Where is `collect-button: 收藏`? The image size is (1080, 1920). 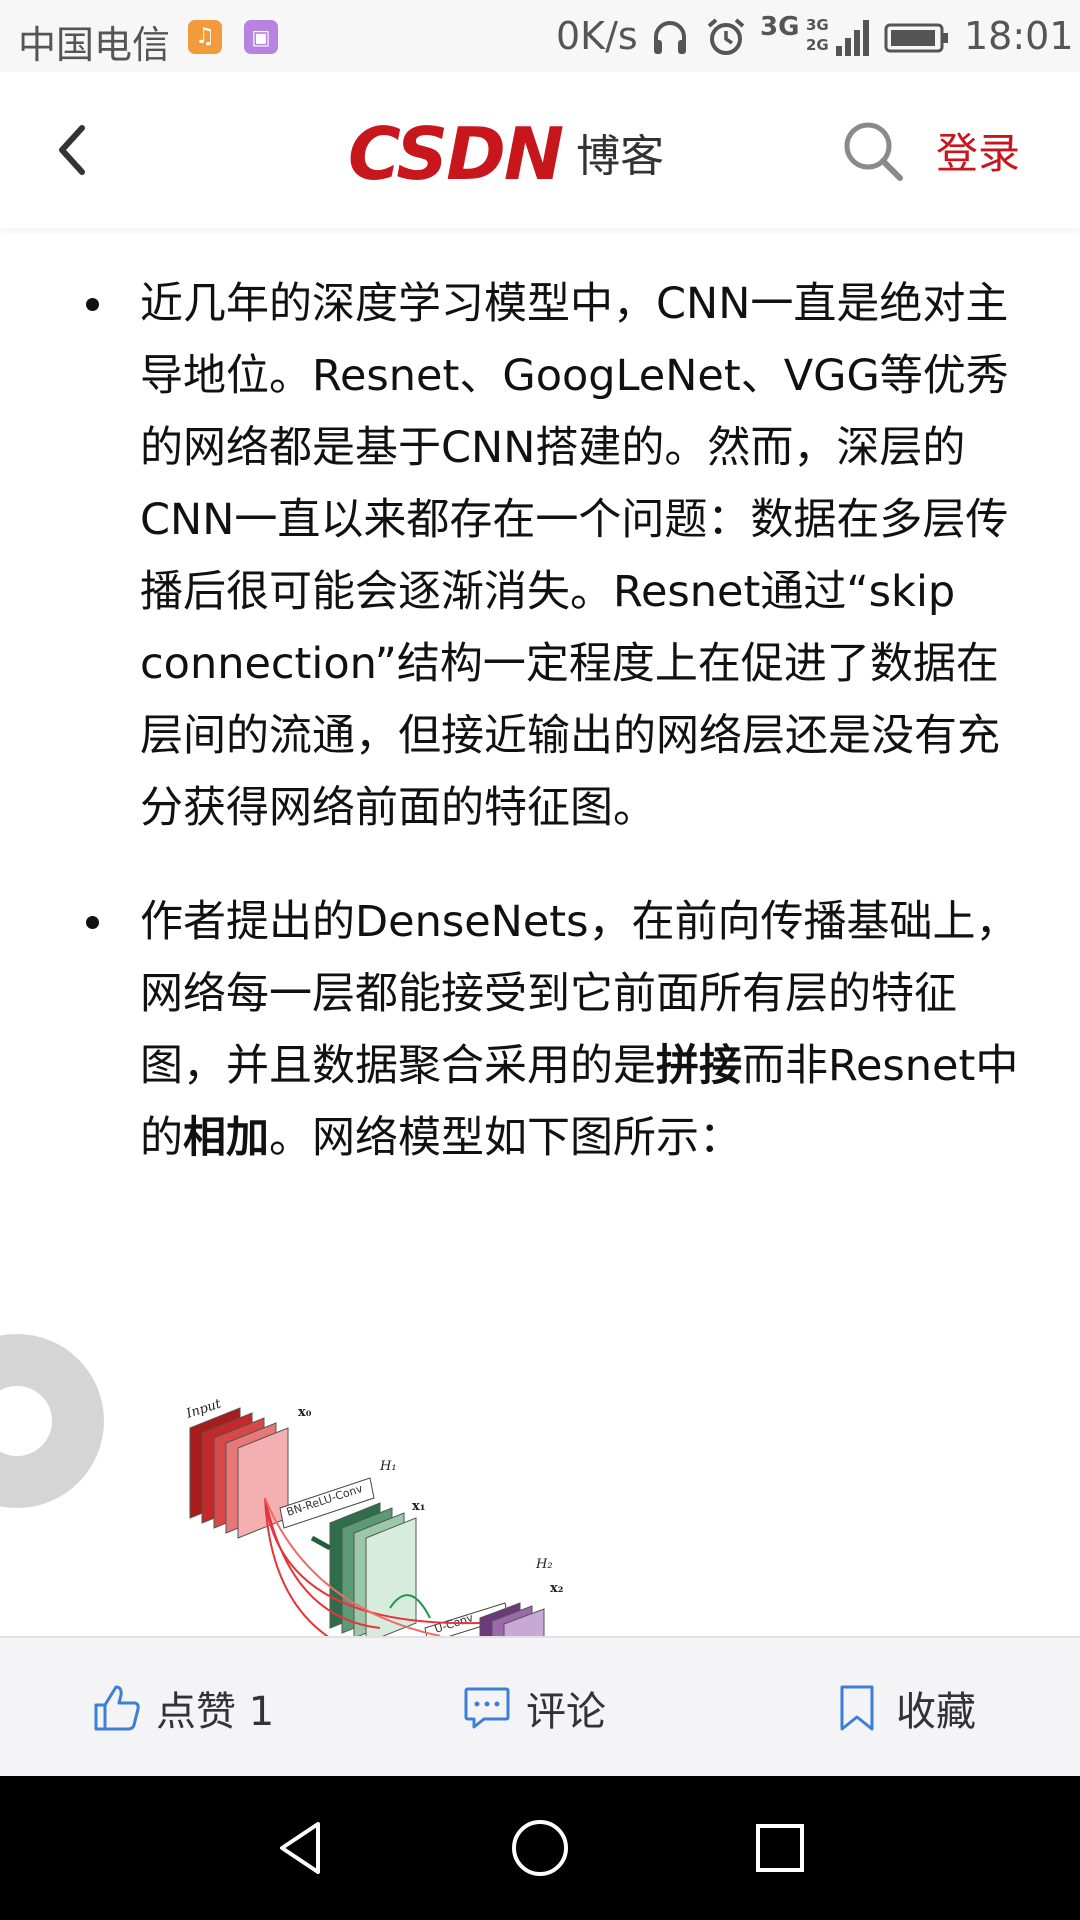
collect-button: 收藏 is located at coordinates (904, 1708).